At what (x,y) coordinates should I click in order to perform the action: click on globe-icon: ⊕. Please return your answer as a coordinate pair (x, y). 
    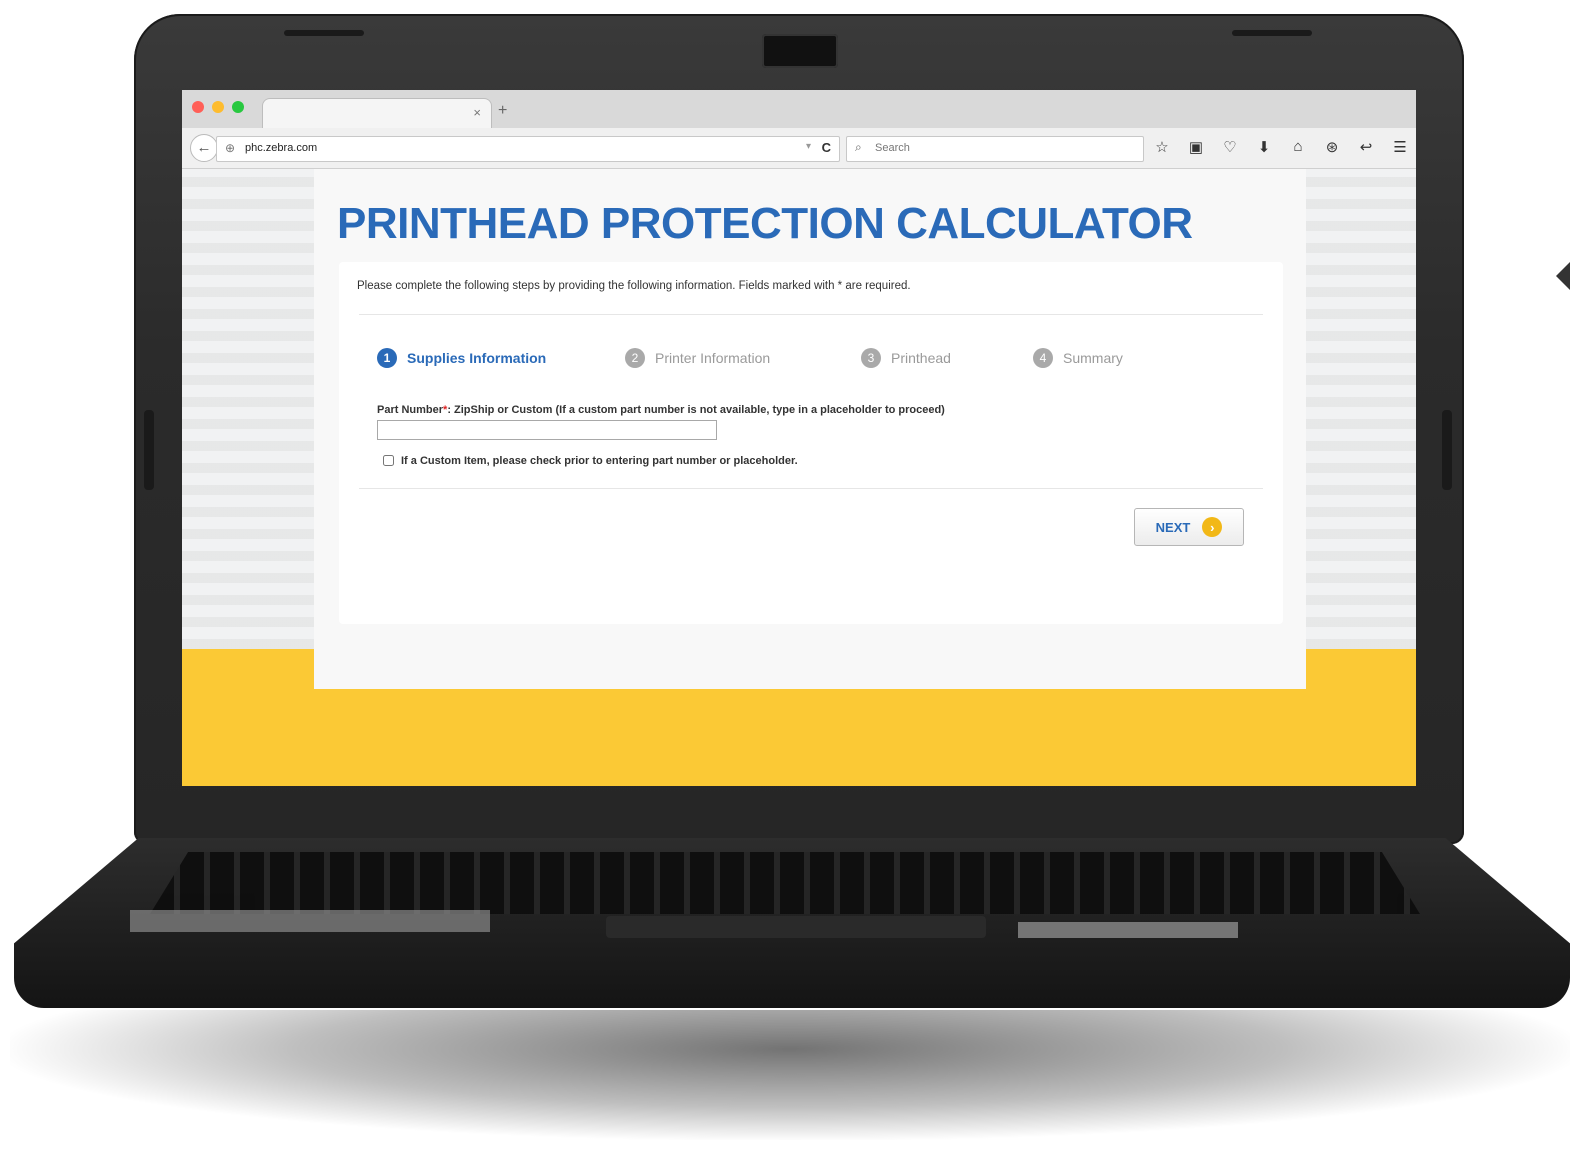
    Looking at the image, I should click on (230, 148).